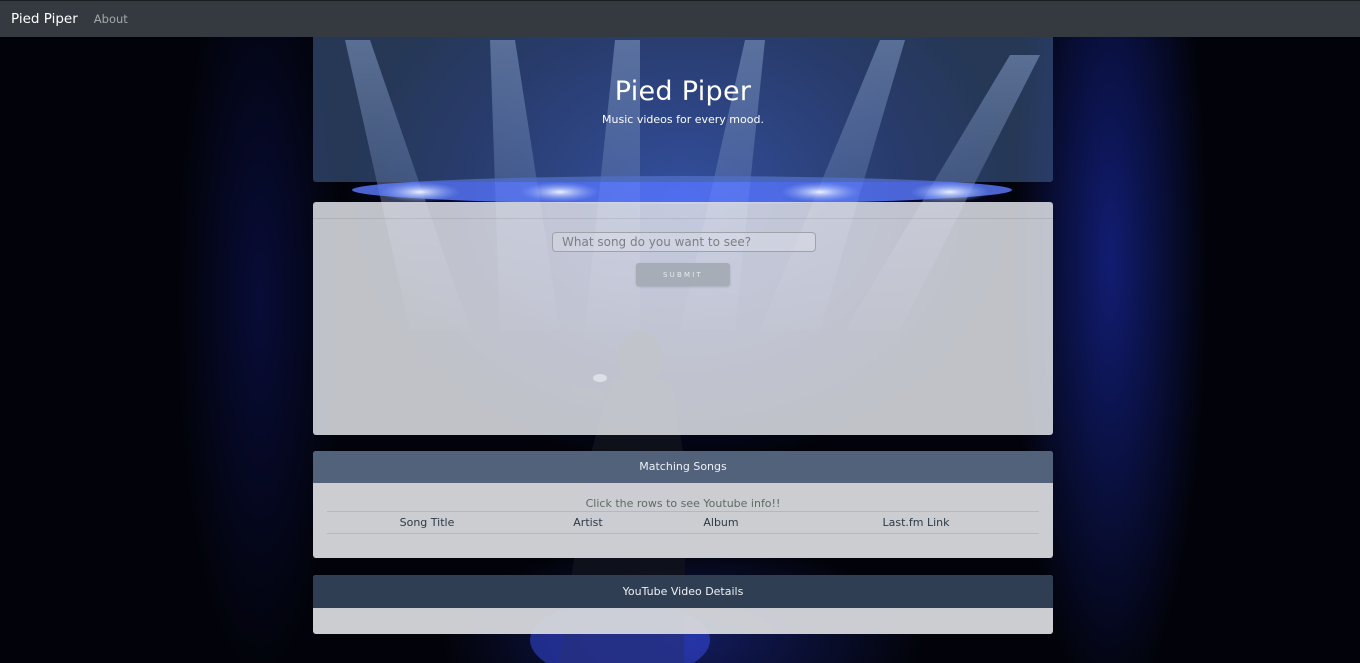 The width and height of the screenshot is (1360, 663). I want to click on column-header-album: Album, so click(721, 522).